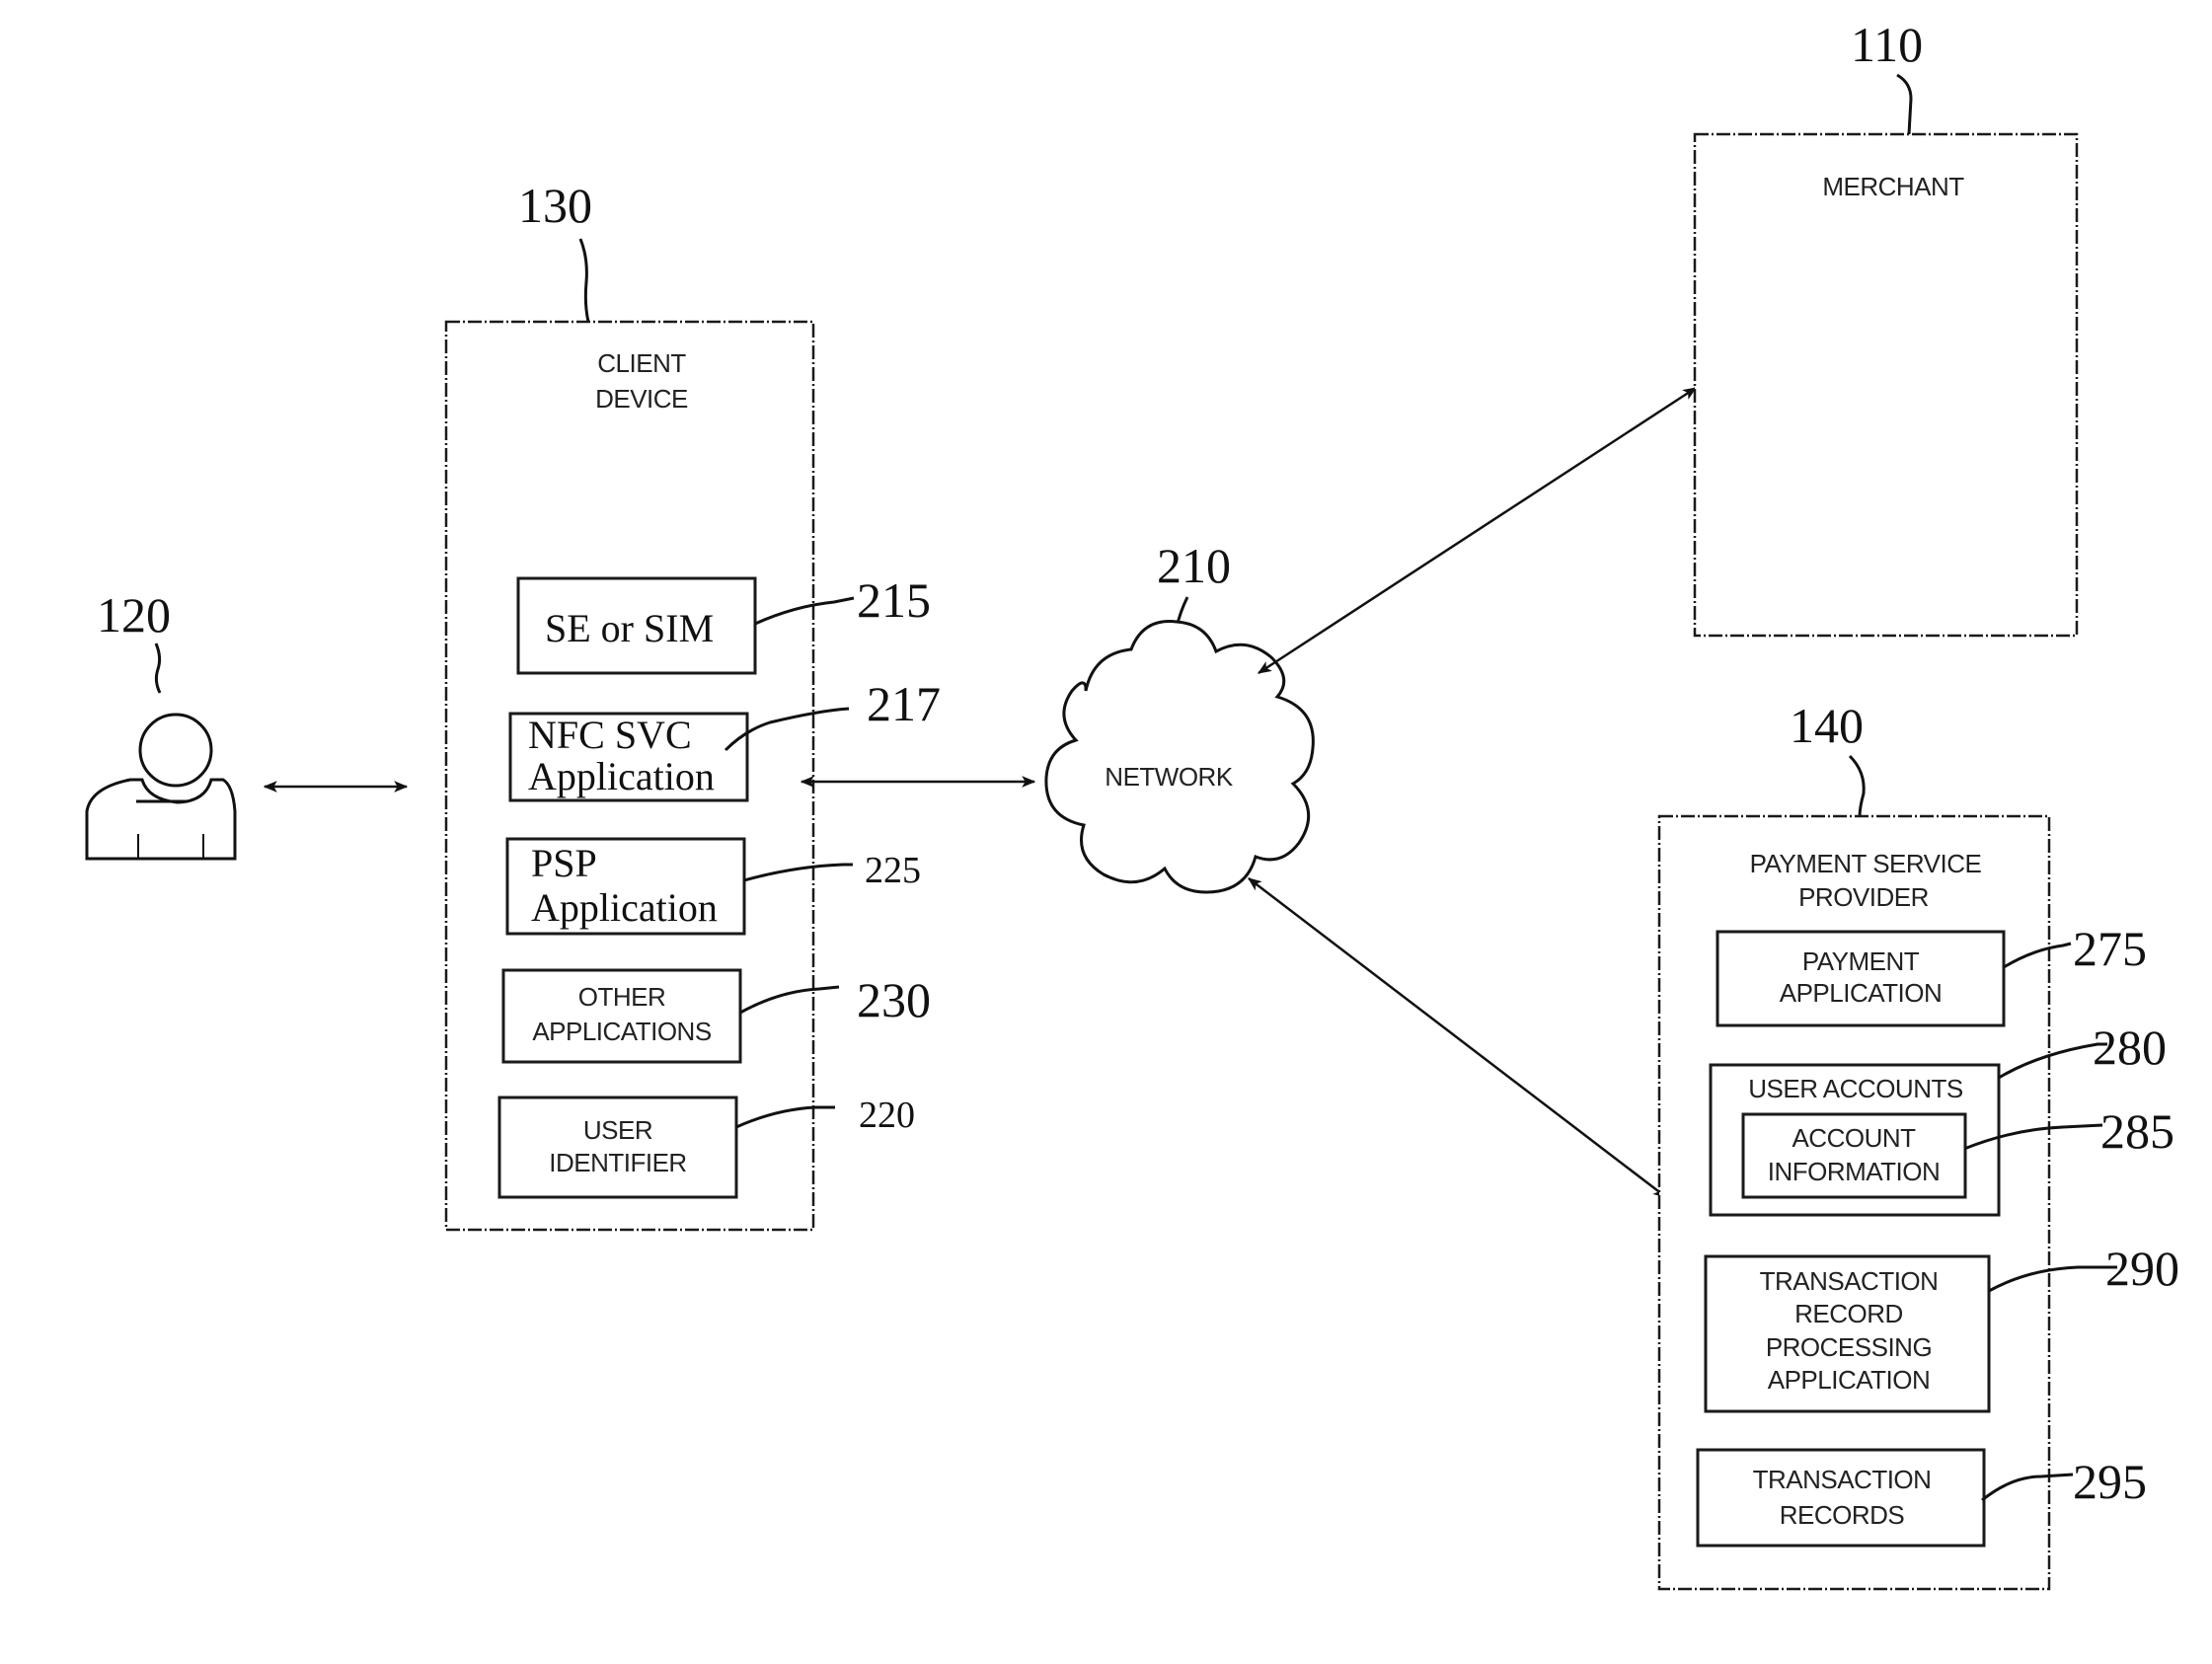 The image size is (2212, 1664). I want to click on network-node: 210 NETWORK, so click(1179, 716).